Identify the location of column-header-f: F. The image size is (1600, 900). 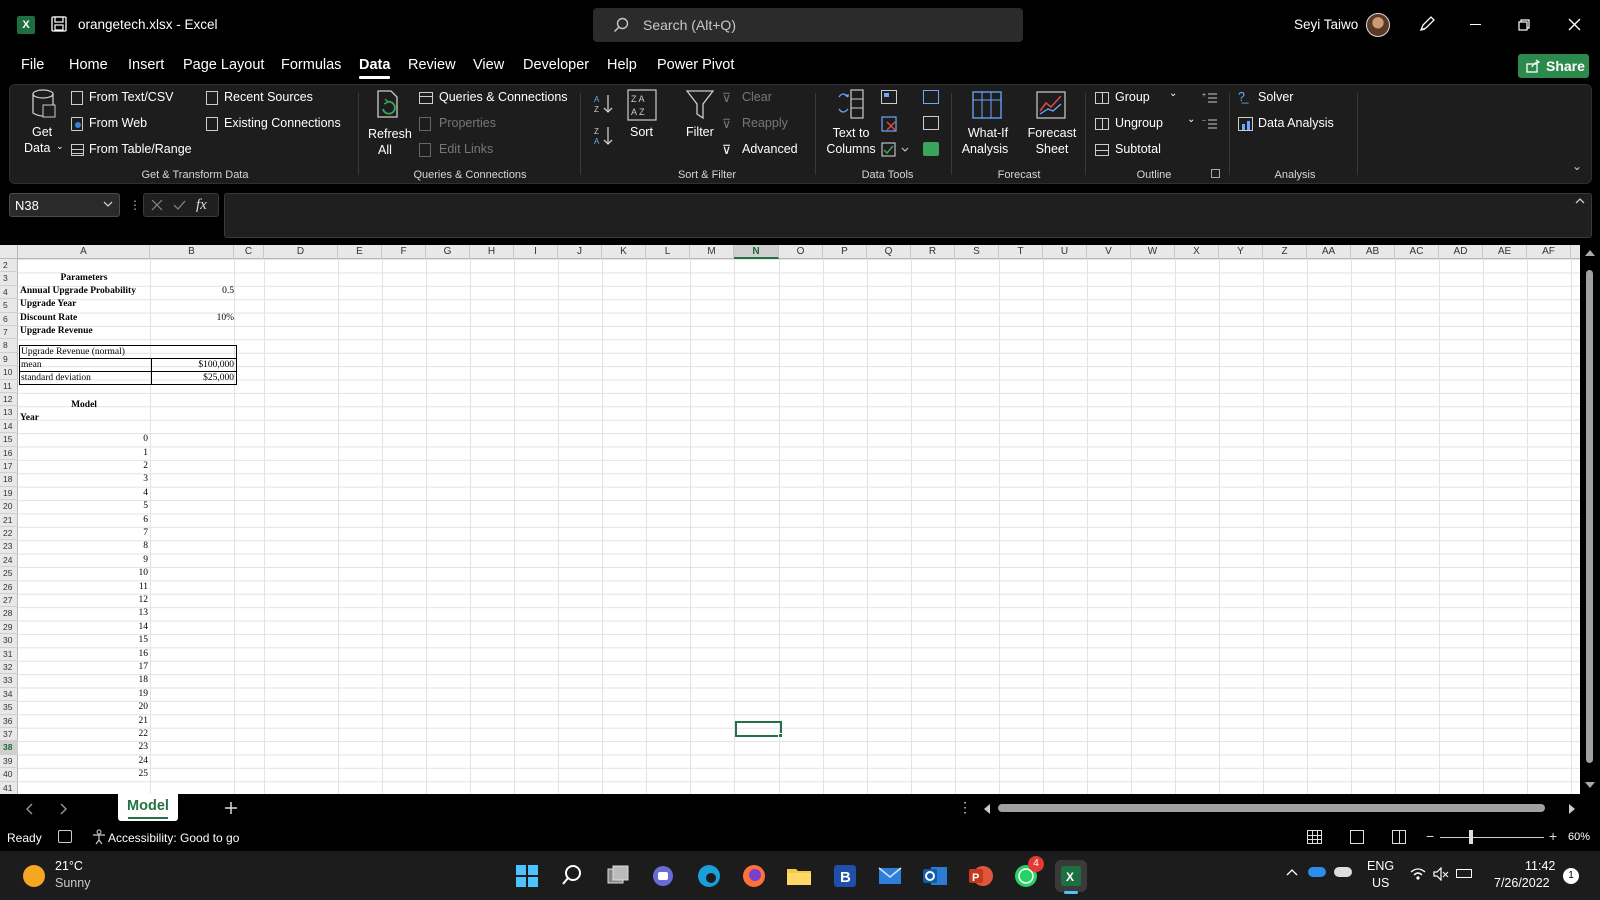
(404, 252).